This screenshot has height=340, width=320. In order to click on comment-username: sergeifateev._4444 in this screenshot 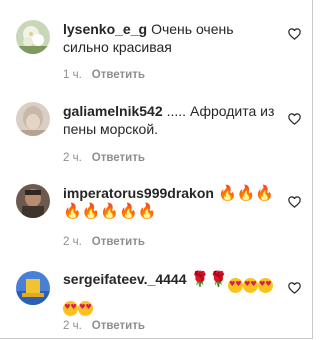, I will do `click(125, 279)`.